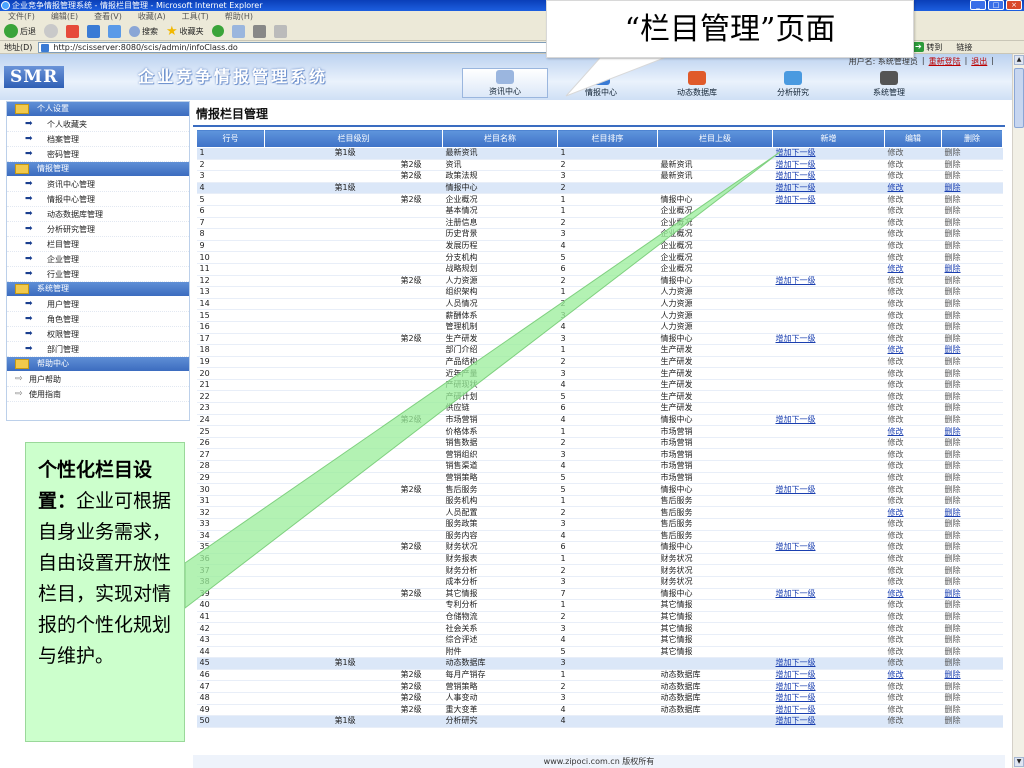 This screenshot has width=1024, height=768. Describe the element at coordinates (98, 169) in the screenshot. I see `sidebar-section-header: 情报管理` at that location.